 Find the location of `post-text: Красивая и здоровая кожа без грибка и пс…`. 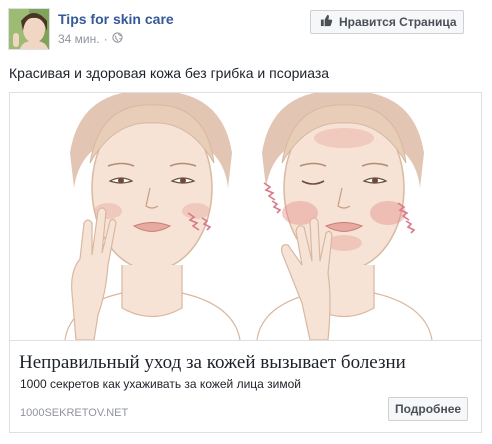

post-text: Красивая и здоровая кожа без грибка и пс… is located at coordinates (169, 73).